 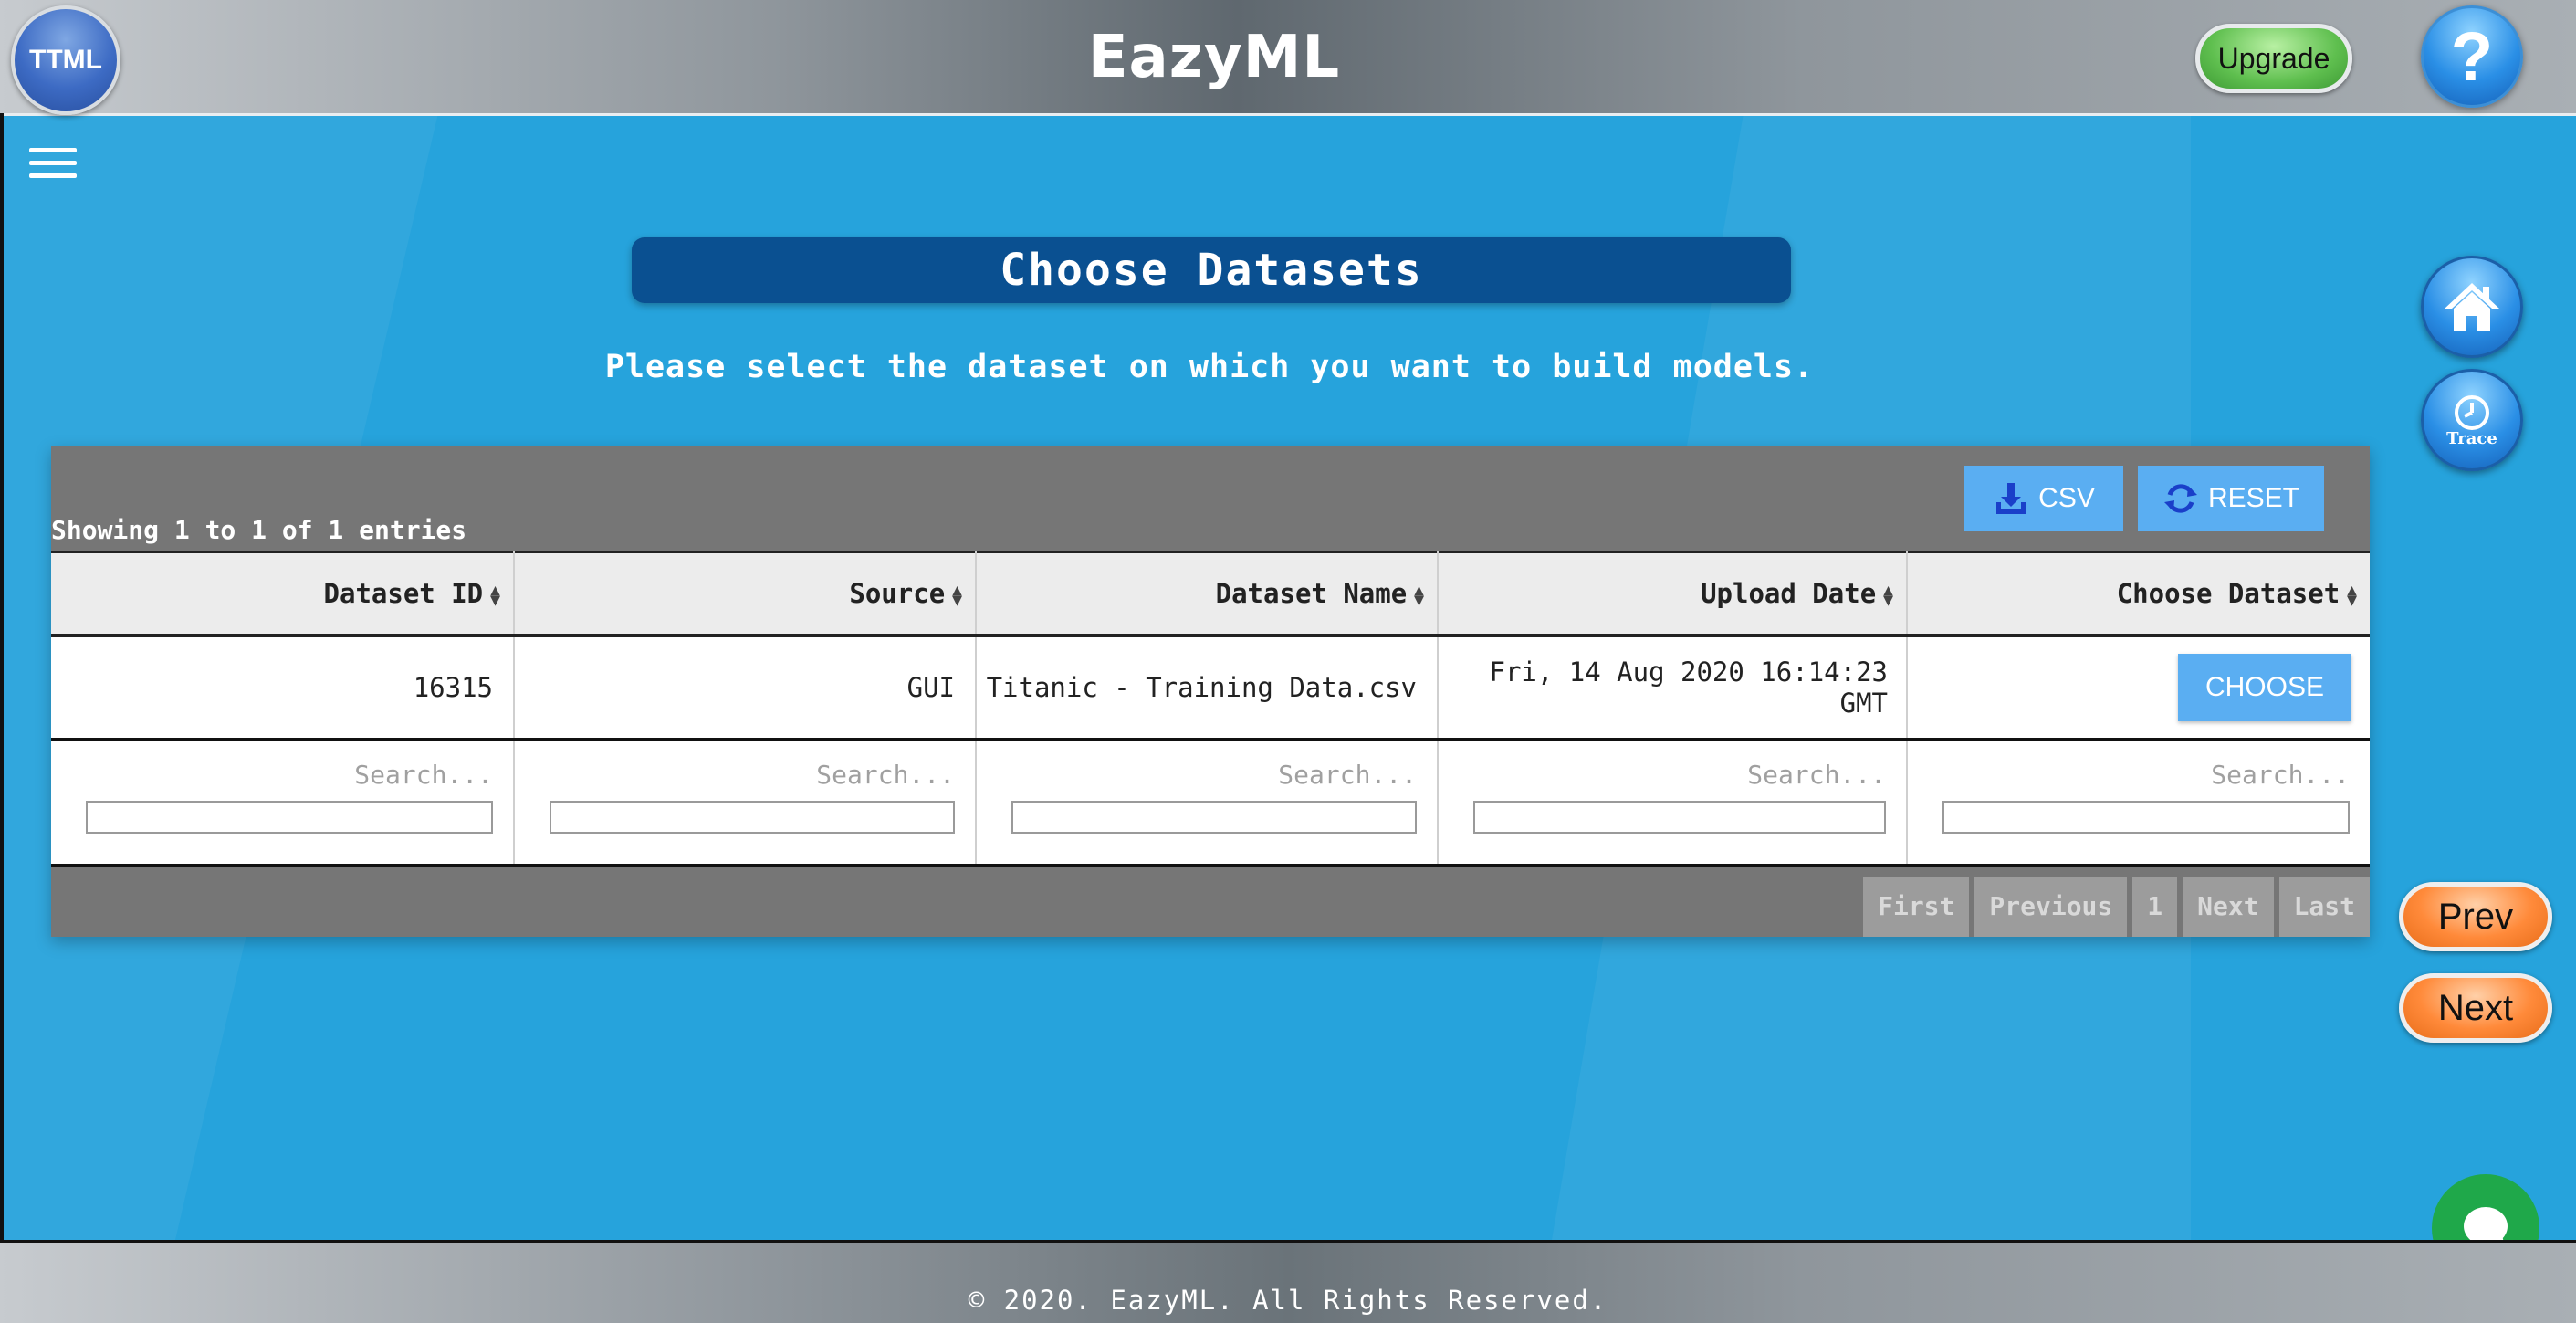 What do you see at coordinates (2472, 56) in the screenshot?
I see `help-button: ?` at bounding box center [2472, 56].